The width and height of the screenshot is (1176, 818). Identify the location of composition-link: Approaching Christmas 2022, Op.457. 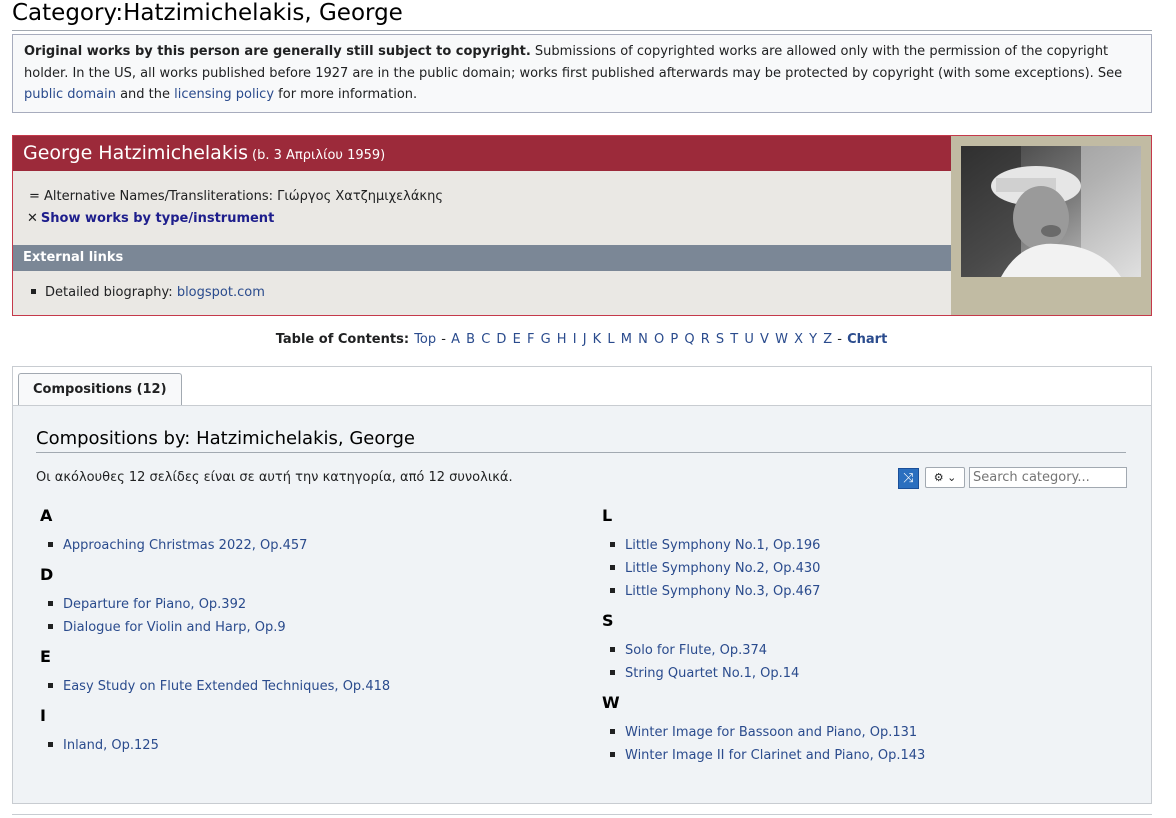
(185, 545).